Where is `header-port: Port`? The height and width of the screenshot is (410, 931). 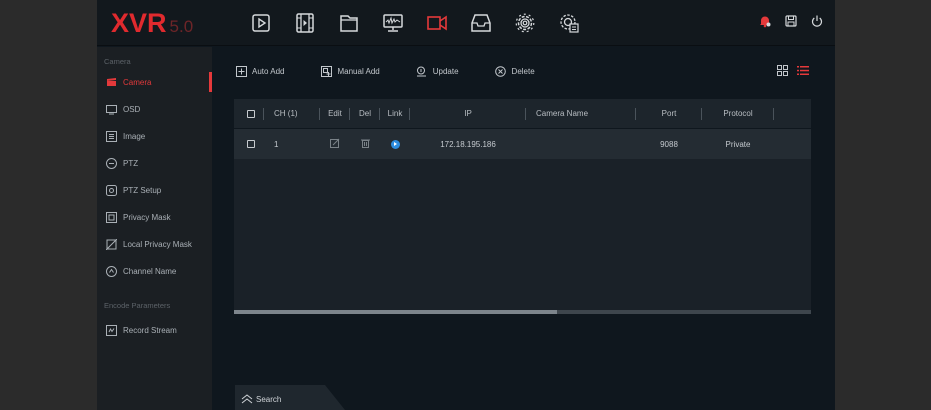
header-port: Port is located at coordinates (669, 113).